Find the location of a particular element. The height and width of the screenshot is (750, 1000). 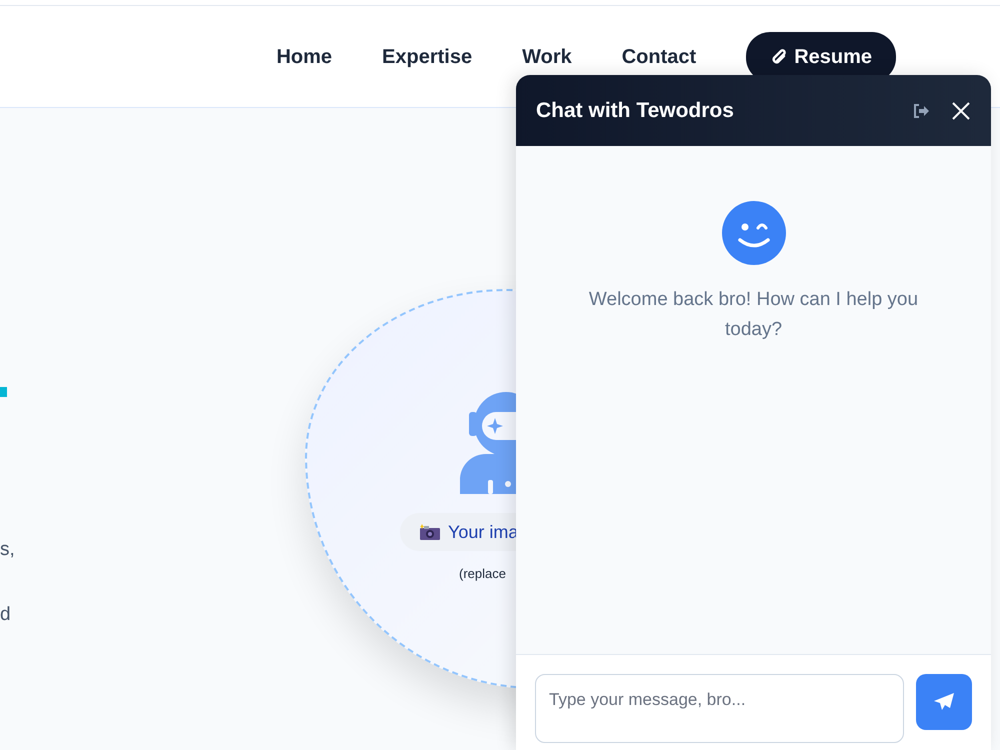

camera-icon is located at coordinates (430, 532).